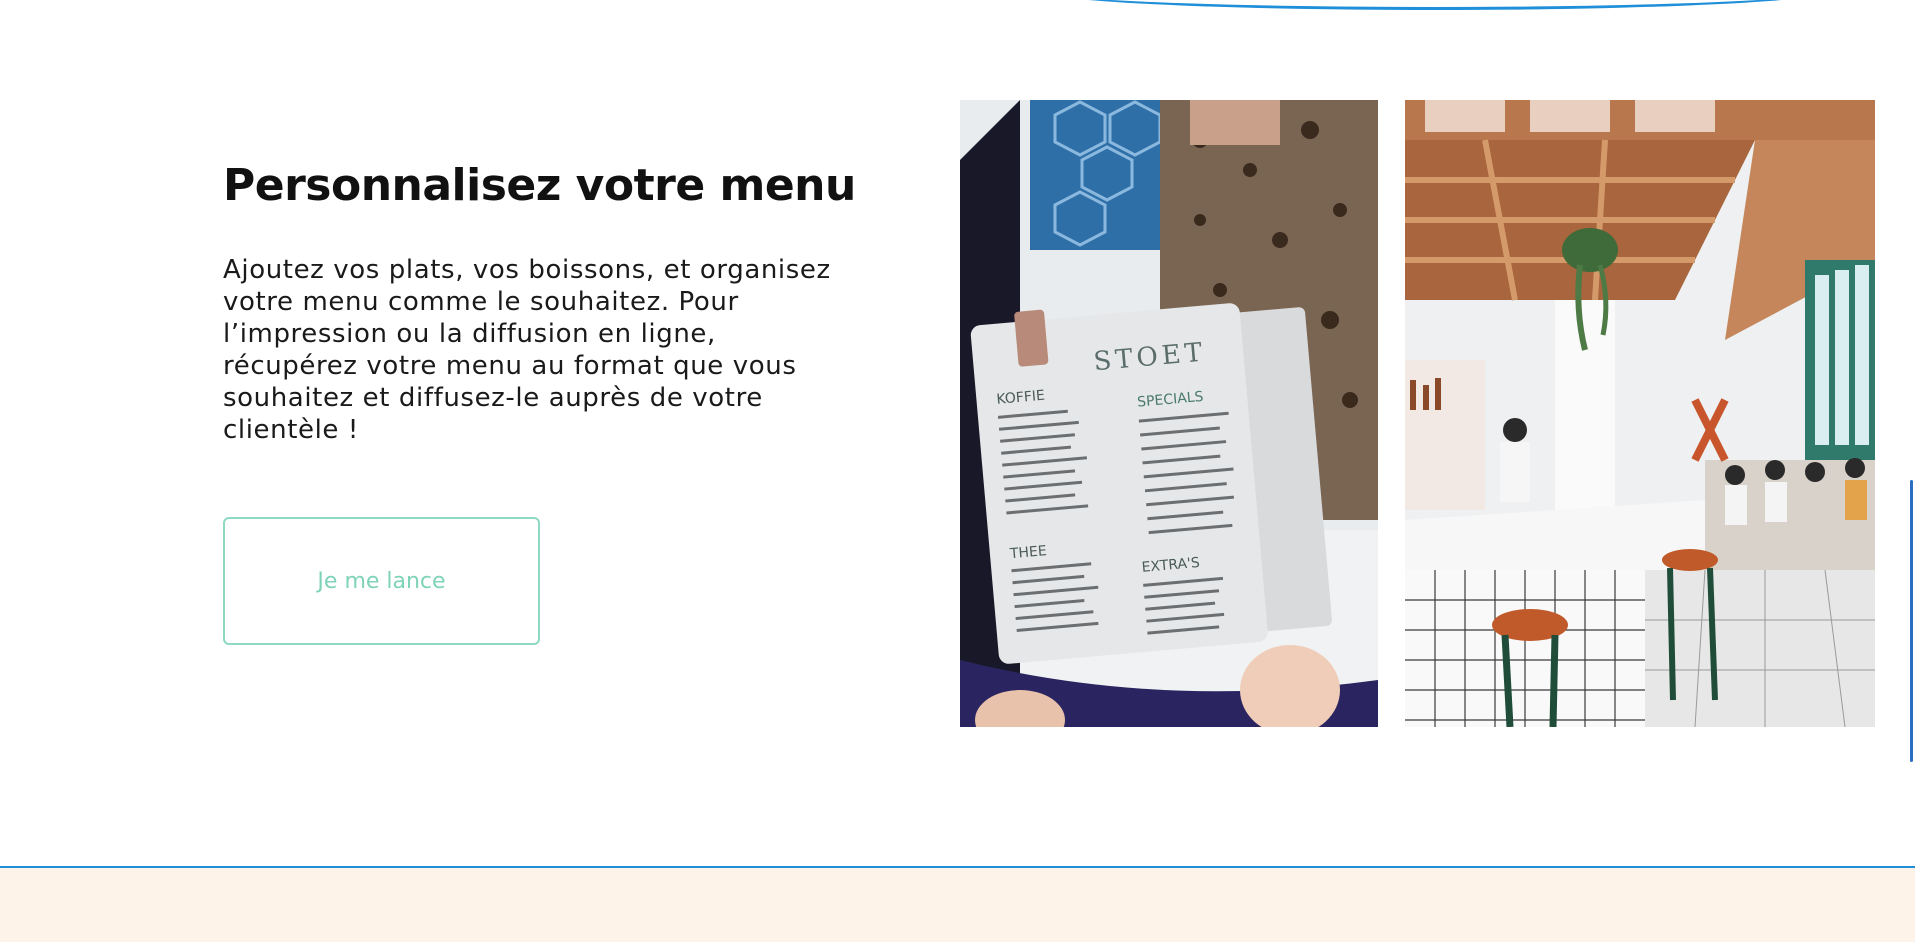 This screenshot has height=942, width=1915. I want to click on next-section-background, so click(957, 905).